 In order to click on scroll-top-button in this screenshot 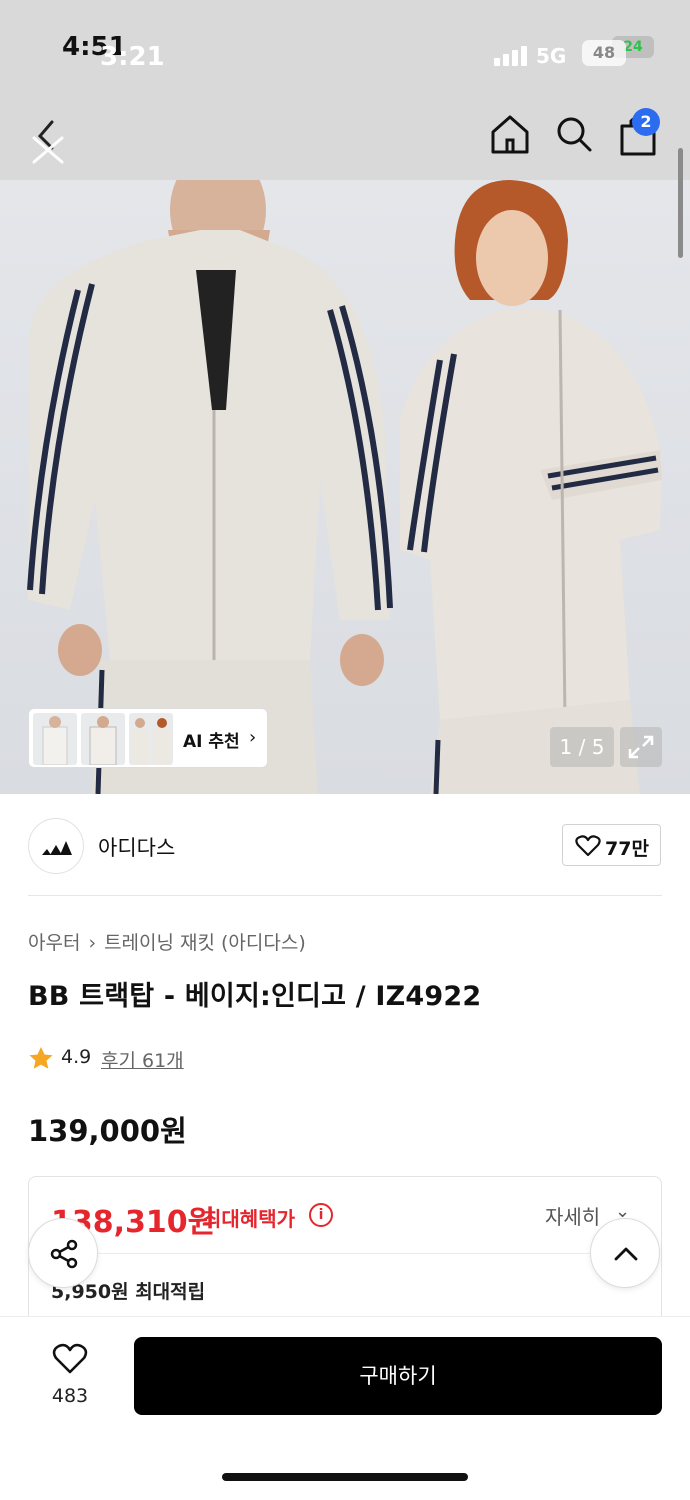, I will do `click(625, 1253)`.